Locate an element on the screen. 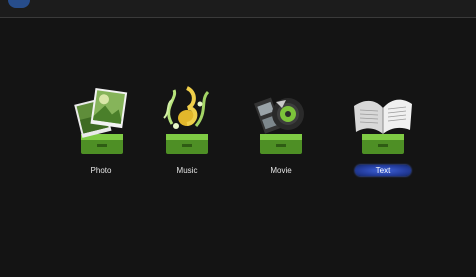  menu-item-label: Movie is located at coordinates (281, 170).